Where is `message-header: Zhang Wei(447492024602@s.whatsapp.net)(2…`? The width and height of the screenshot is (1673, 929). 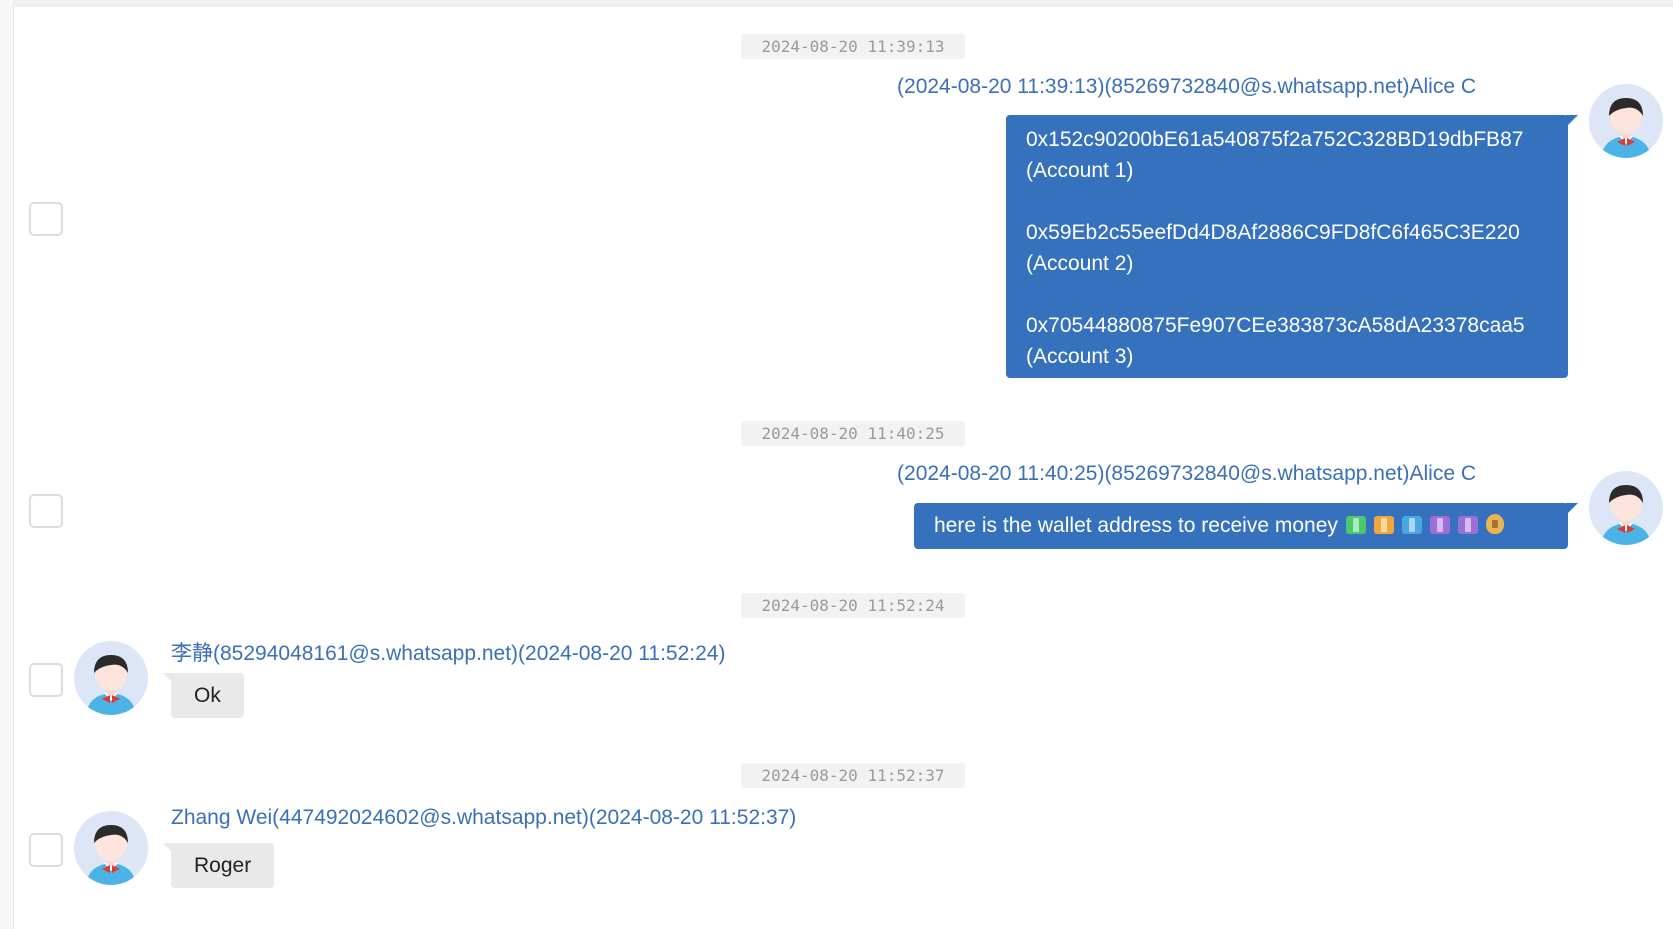
message-header: Zhang Wei(447492024602@s.whatsapp.net)(2… is located at coordinates (484, 817).